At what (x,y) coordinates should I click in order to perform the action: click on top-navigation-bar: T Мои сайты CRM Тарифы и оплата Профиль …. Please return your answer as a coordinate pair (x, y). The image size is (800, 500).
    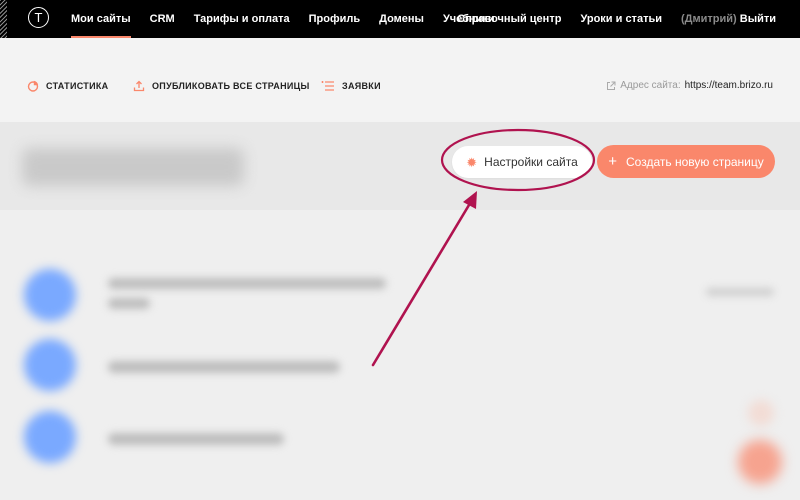
    Looking at the image, I should click on (400, 19).